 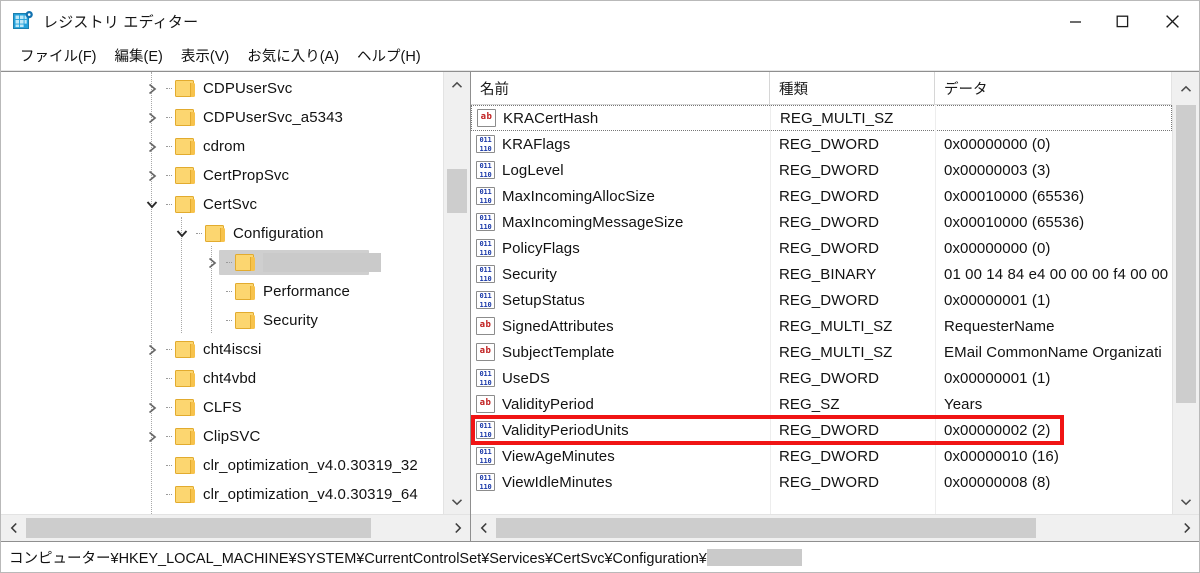 What do you see at coordinates (139, 56) in the screenshot?
I see `menu-edit: 編集(E)` at bounding box center [139, 56].